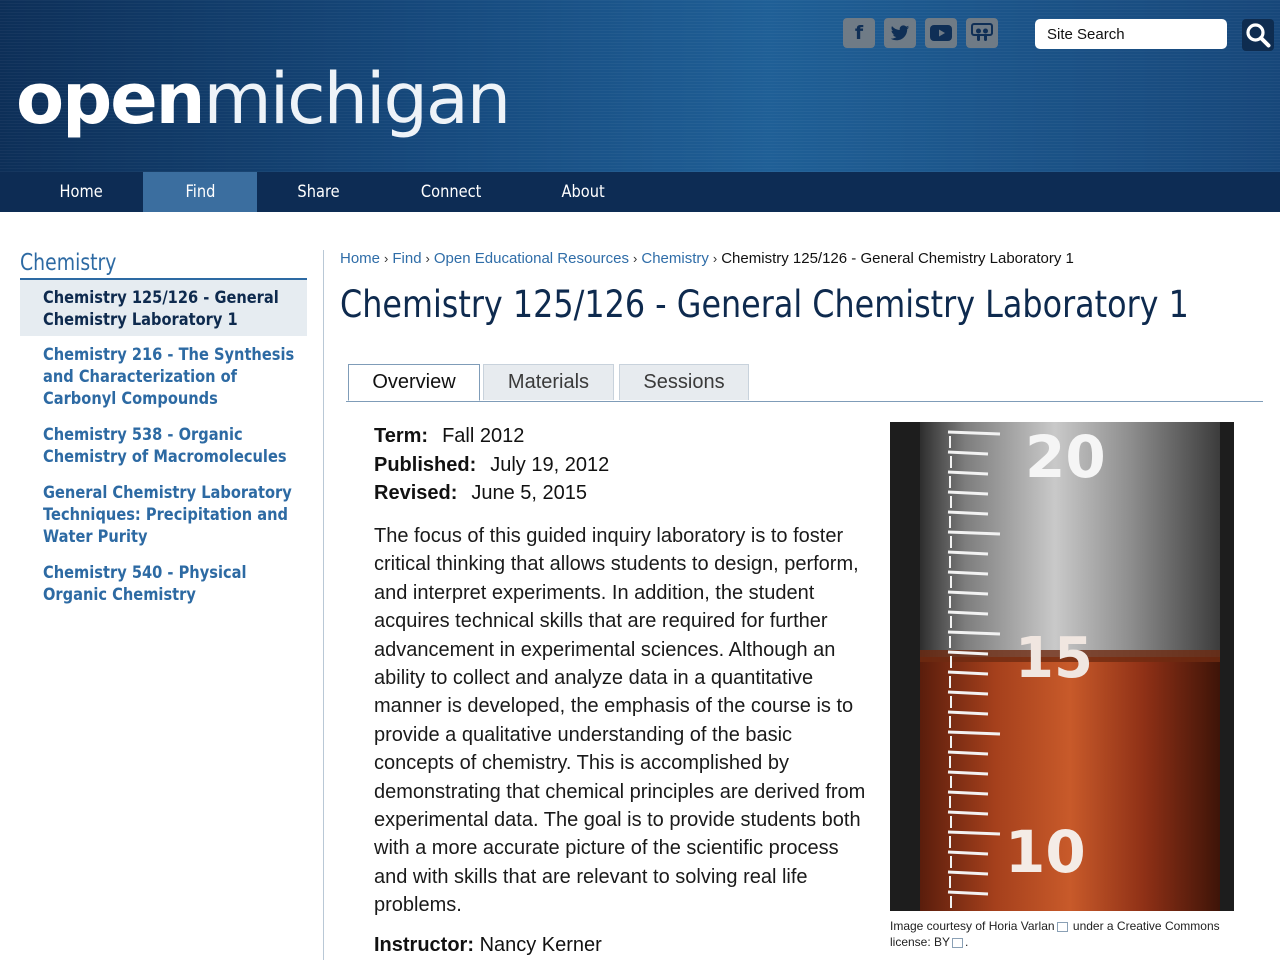 The width and height of the screenshot is (1280, 960). Describe the element at coordinates (163, 265) in the screenshot. I see `sidebar-heading: Chemistry` at that location.